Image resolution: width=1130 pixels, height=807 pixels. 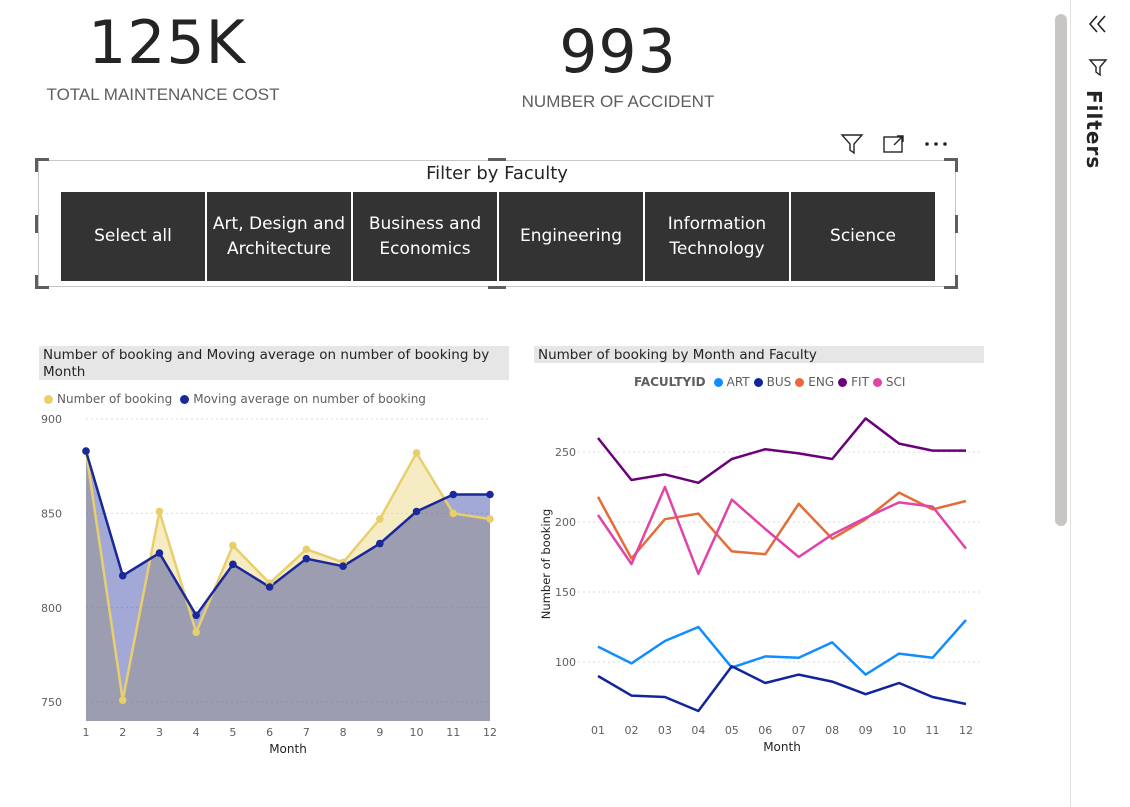 I want to click on filter-icon, so click(x=852, y=144).